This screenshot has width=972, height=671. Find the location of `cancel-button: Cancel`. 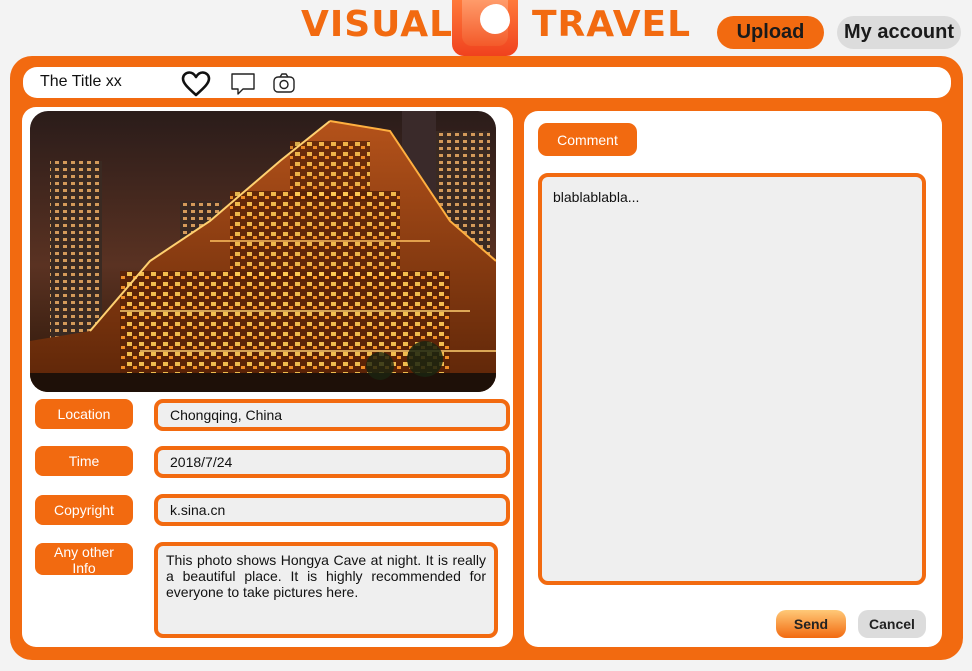

cancel-button: Cancel is located at coordinates (892, 624).